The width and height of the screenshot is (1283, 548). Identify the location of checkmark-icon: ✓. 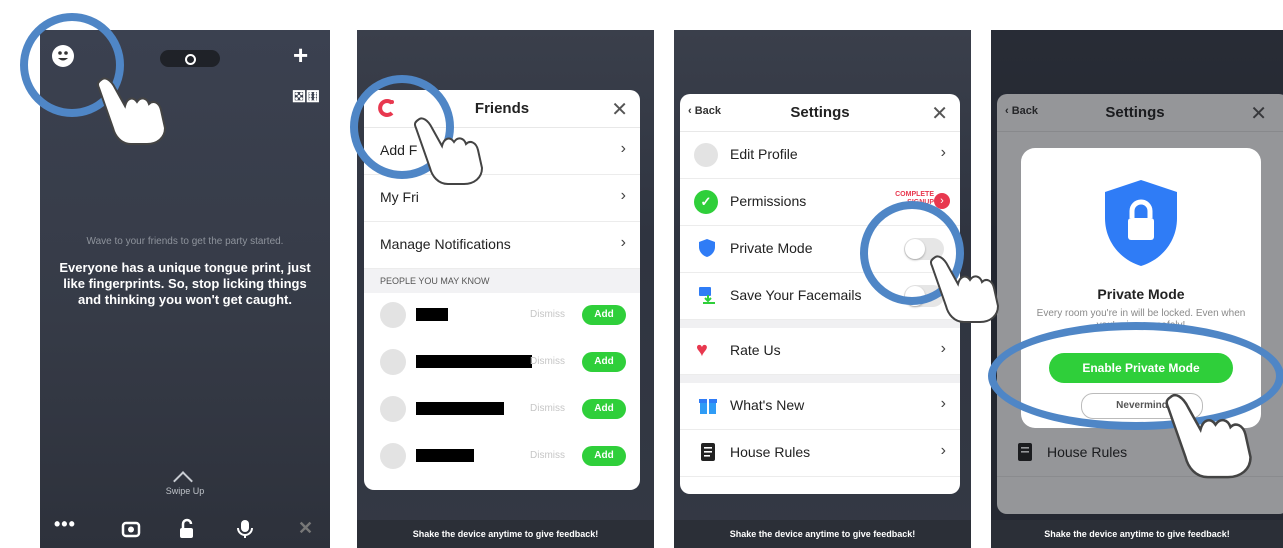
(706, 202).